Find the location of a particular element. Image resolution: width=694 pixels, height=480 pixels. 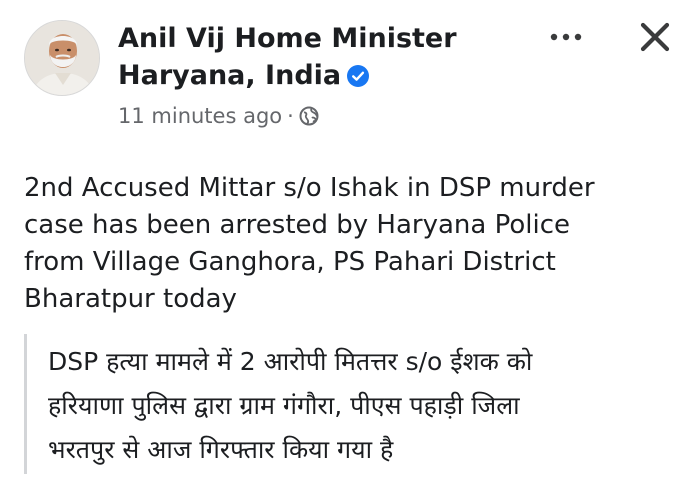

post-body-line: case has been arrested by Haryana Police is located at coordinates (297, 225).